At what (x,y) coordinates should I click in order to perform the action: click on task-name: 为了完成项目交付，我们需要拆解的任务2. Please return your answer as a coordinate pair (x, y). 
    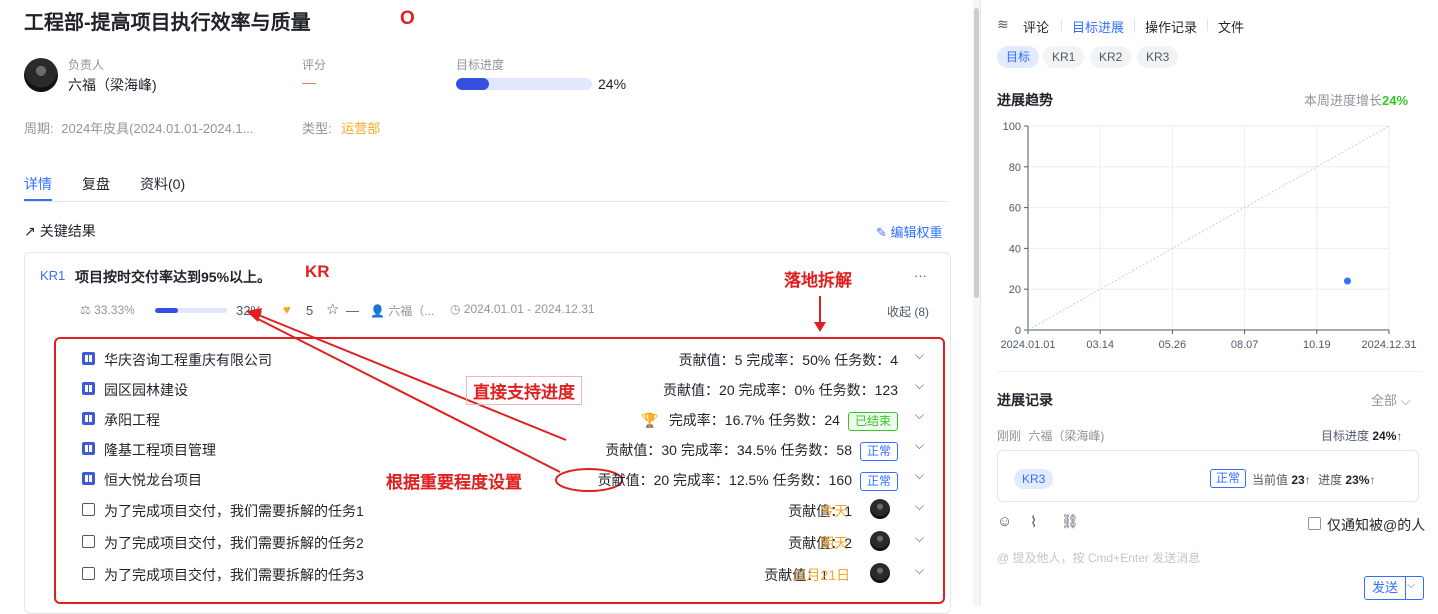
    Looking at the image, I should click on (234, 543).